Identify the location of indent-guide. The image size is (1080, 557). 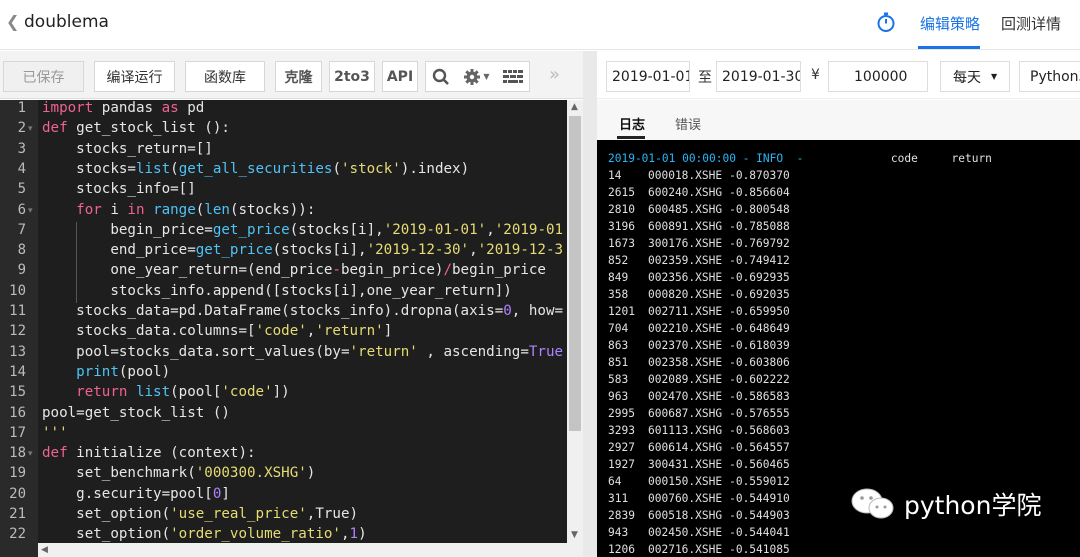
(76, 262).